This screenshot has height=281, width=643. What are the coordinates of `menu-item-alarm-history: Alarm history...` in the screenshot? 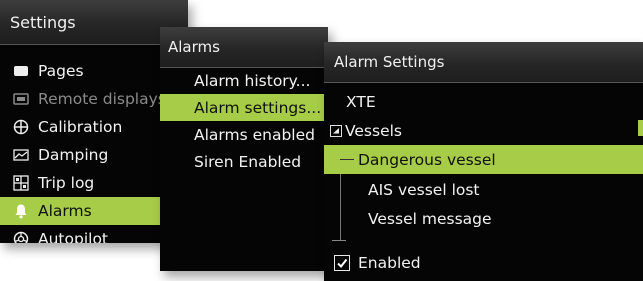 It's located at (244, 80).